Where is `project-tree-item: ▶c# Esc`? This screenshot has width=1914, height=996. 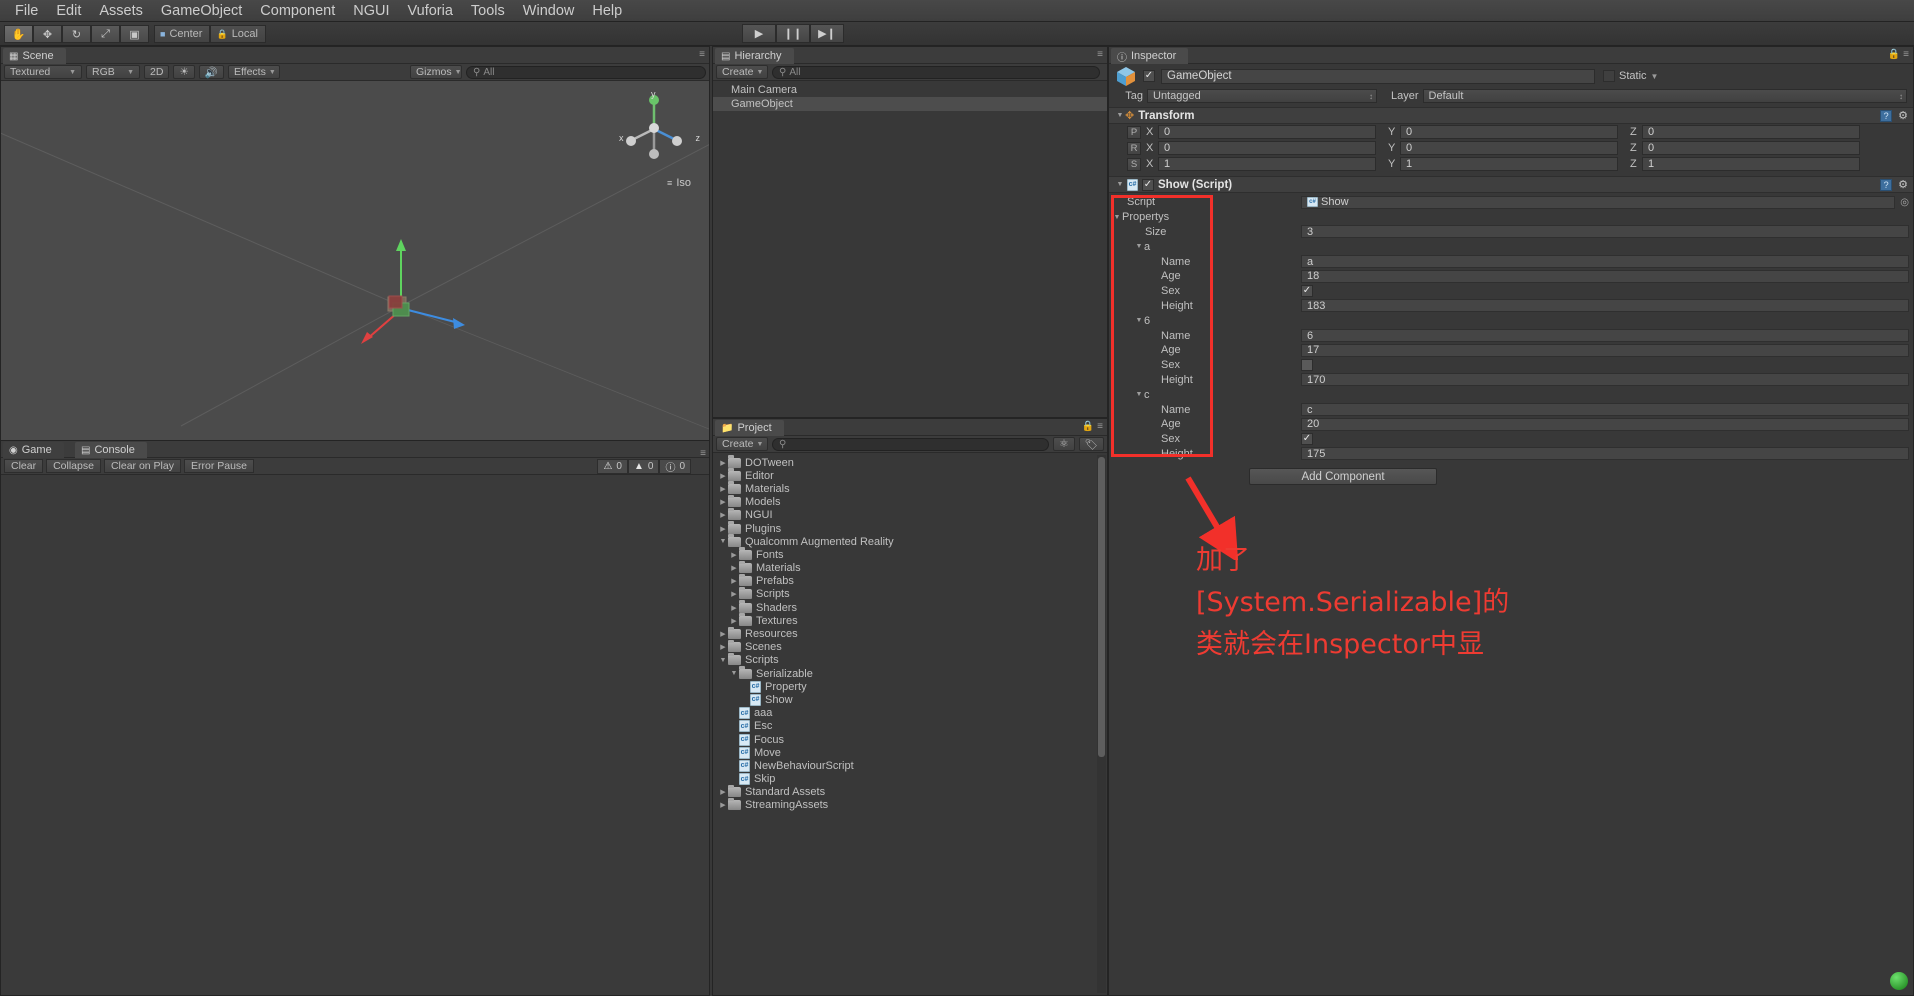 project-tree-item: ▶c# Esc is located at coordinates (910, 726).